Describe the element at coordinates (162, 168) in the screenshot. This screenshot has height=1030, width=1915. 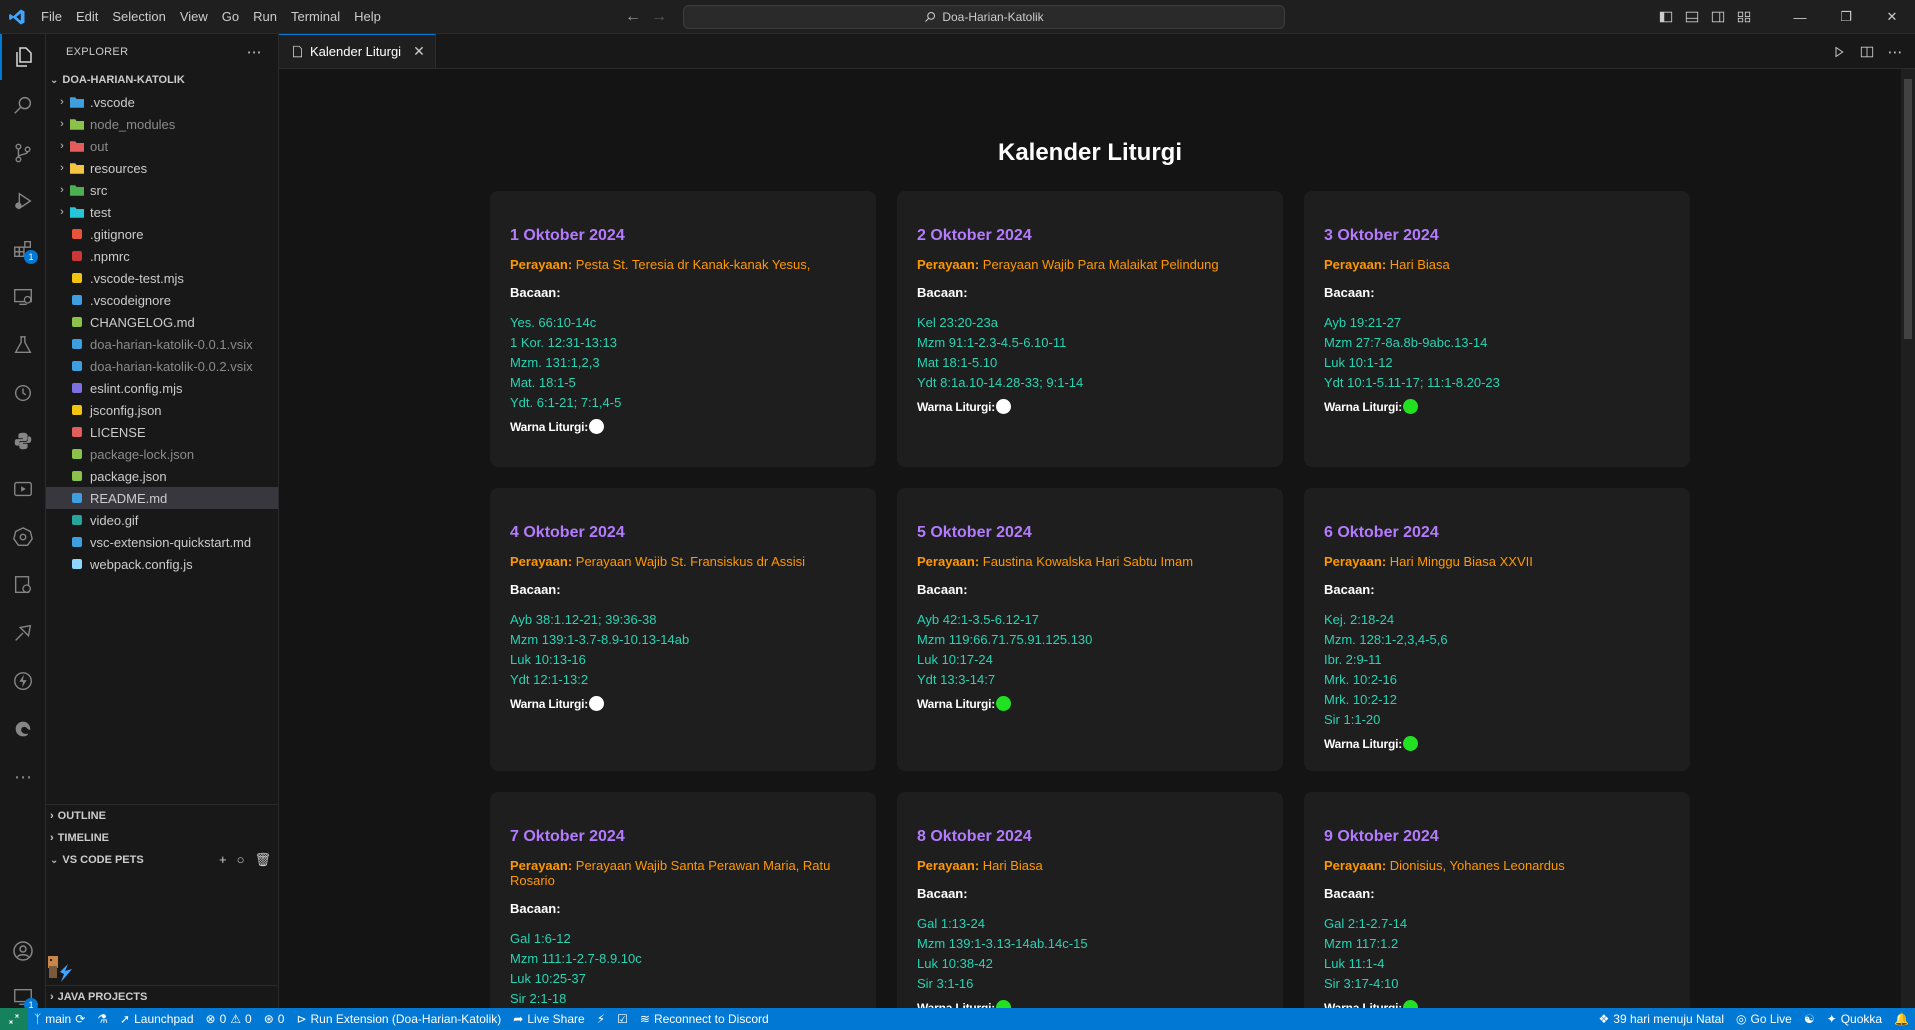
I see `folder-item: › resources` at that location.